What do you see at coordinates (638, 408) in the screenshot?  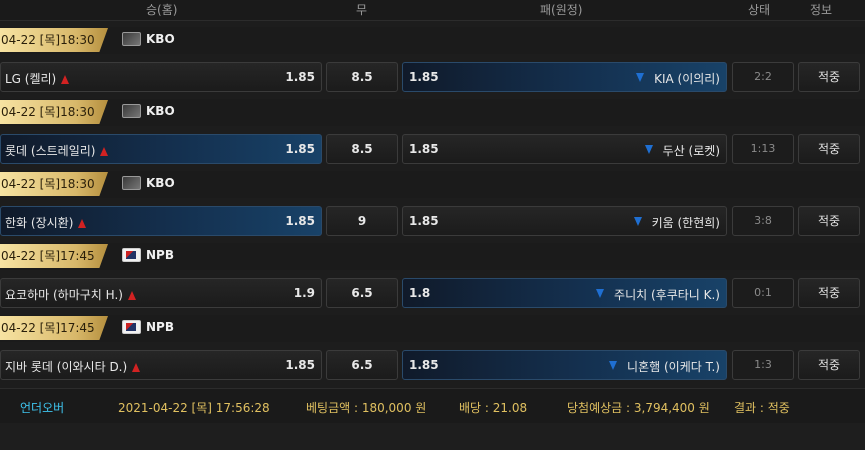 I see `bet-expected-payout: 당첨예상금 : 3,794,400 원` at bounding box center [638, 408].